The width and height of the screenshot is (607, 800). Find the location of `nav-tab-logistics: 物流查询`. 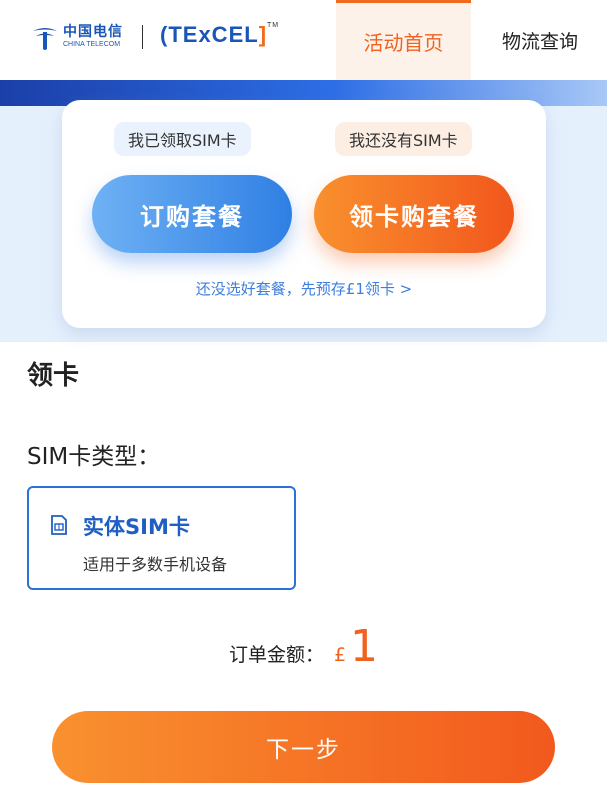

nav-tab-logistics: 物流查询 is located at coordinates (540, 40).